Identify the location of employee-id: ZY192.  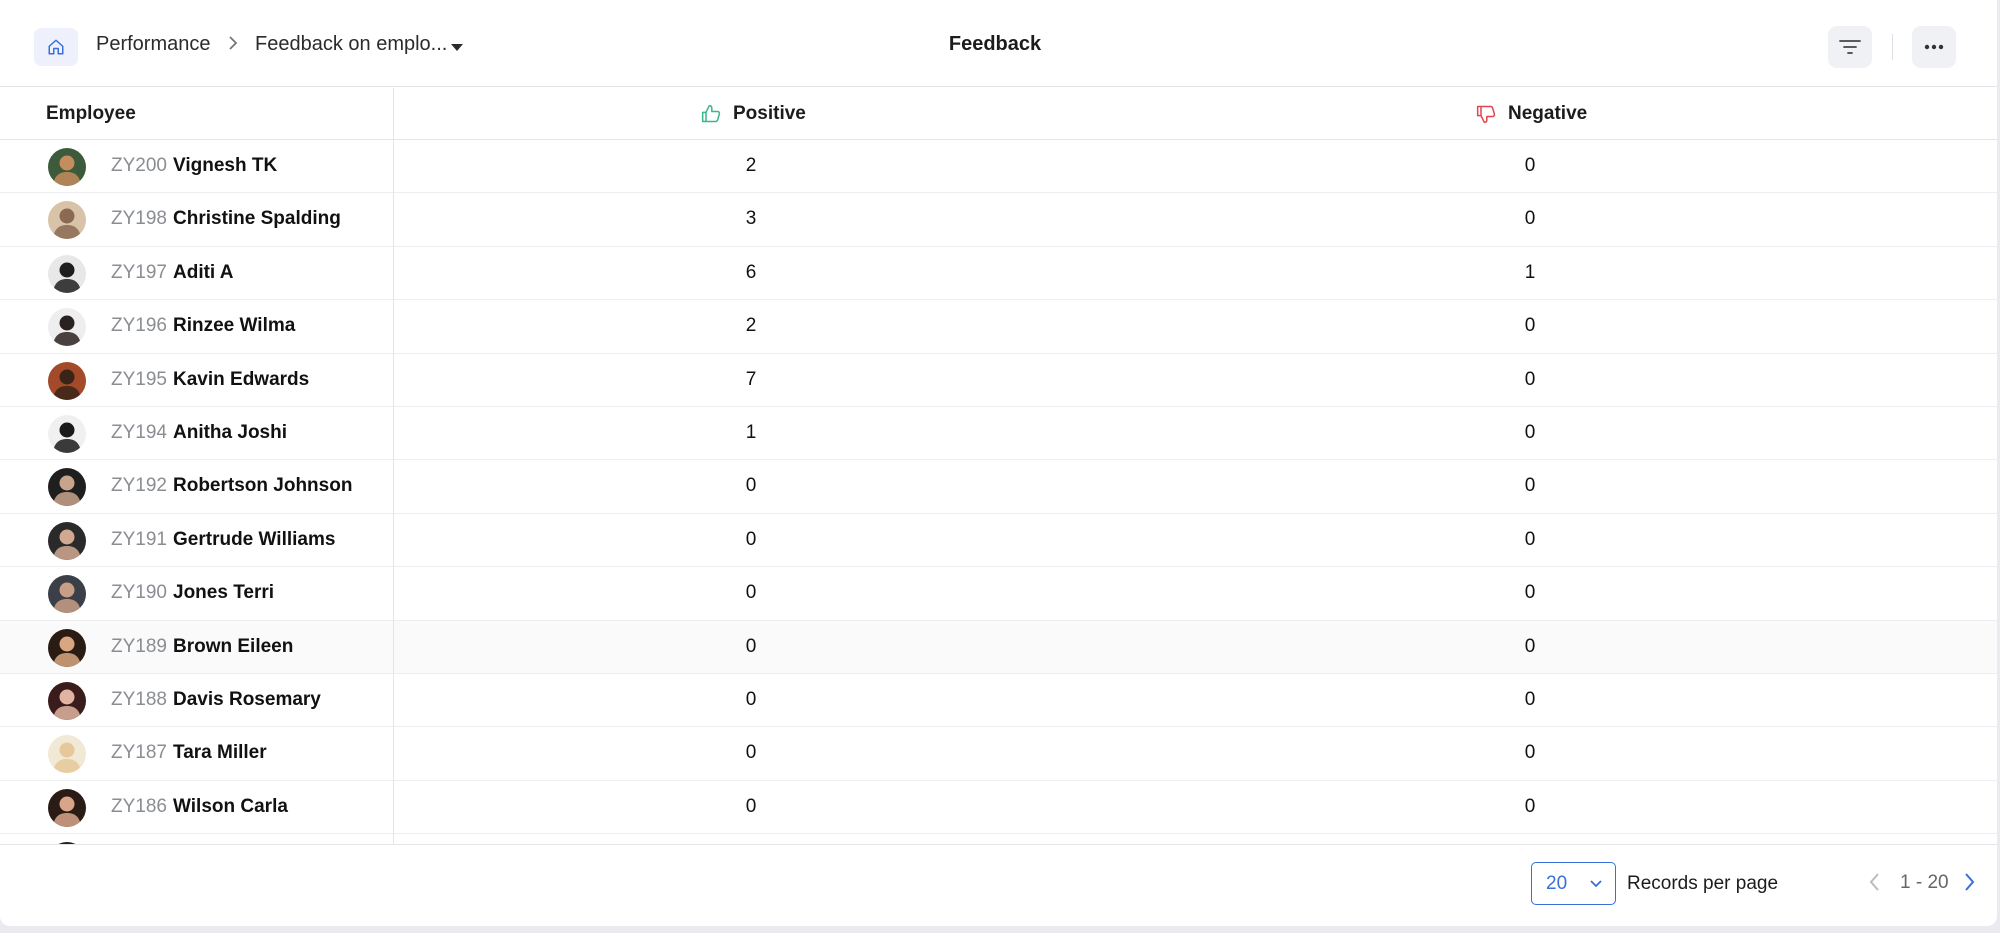
(139, 486).